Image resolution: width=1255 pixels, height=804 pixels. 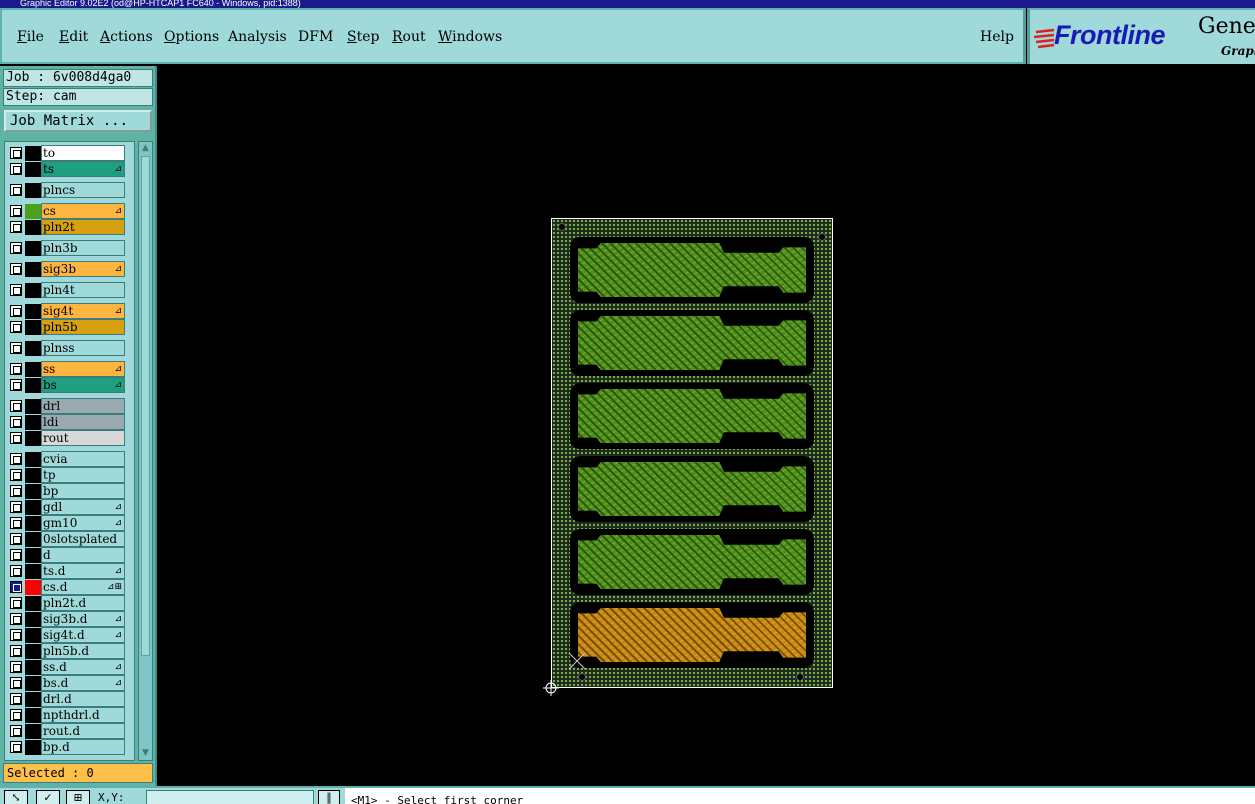 What do you see at coordinates (69, 369) in the screenshot?
I see `layer-row-ss: ss ⊿` at bounding box center [69, 369].